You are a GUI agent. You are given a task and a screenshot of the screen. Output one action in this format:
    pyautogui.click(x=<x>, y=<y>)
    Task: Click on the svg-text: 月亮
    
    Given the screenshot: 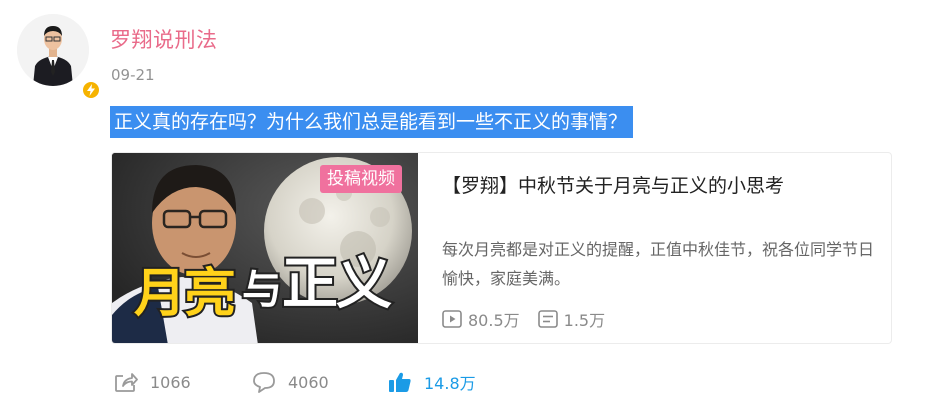 What is the action you would take?
    pyautogui.click(x=184, y=294)
    